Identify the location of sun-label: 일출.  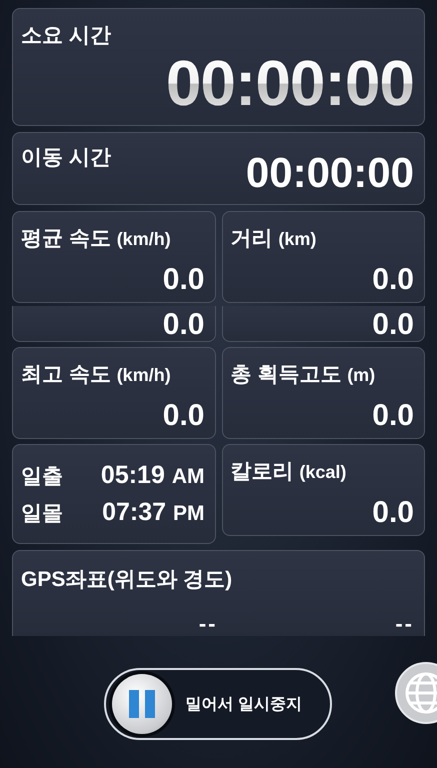
(42, 477).